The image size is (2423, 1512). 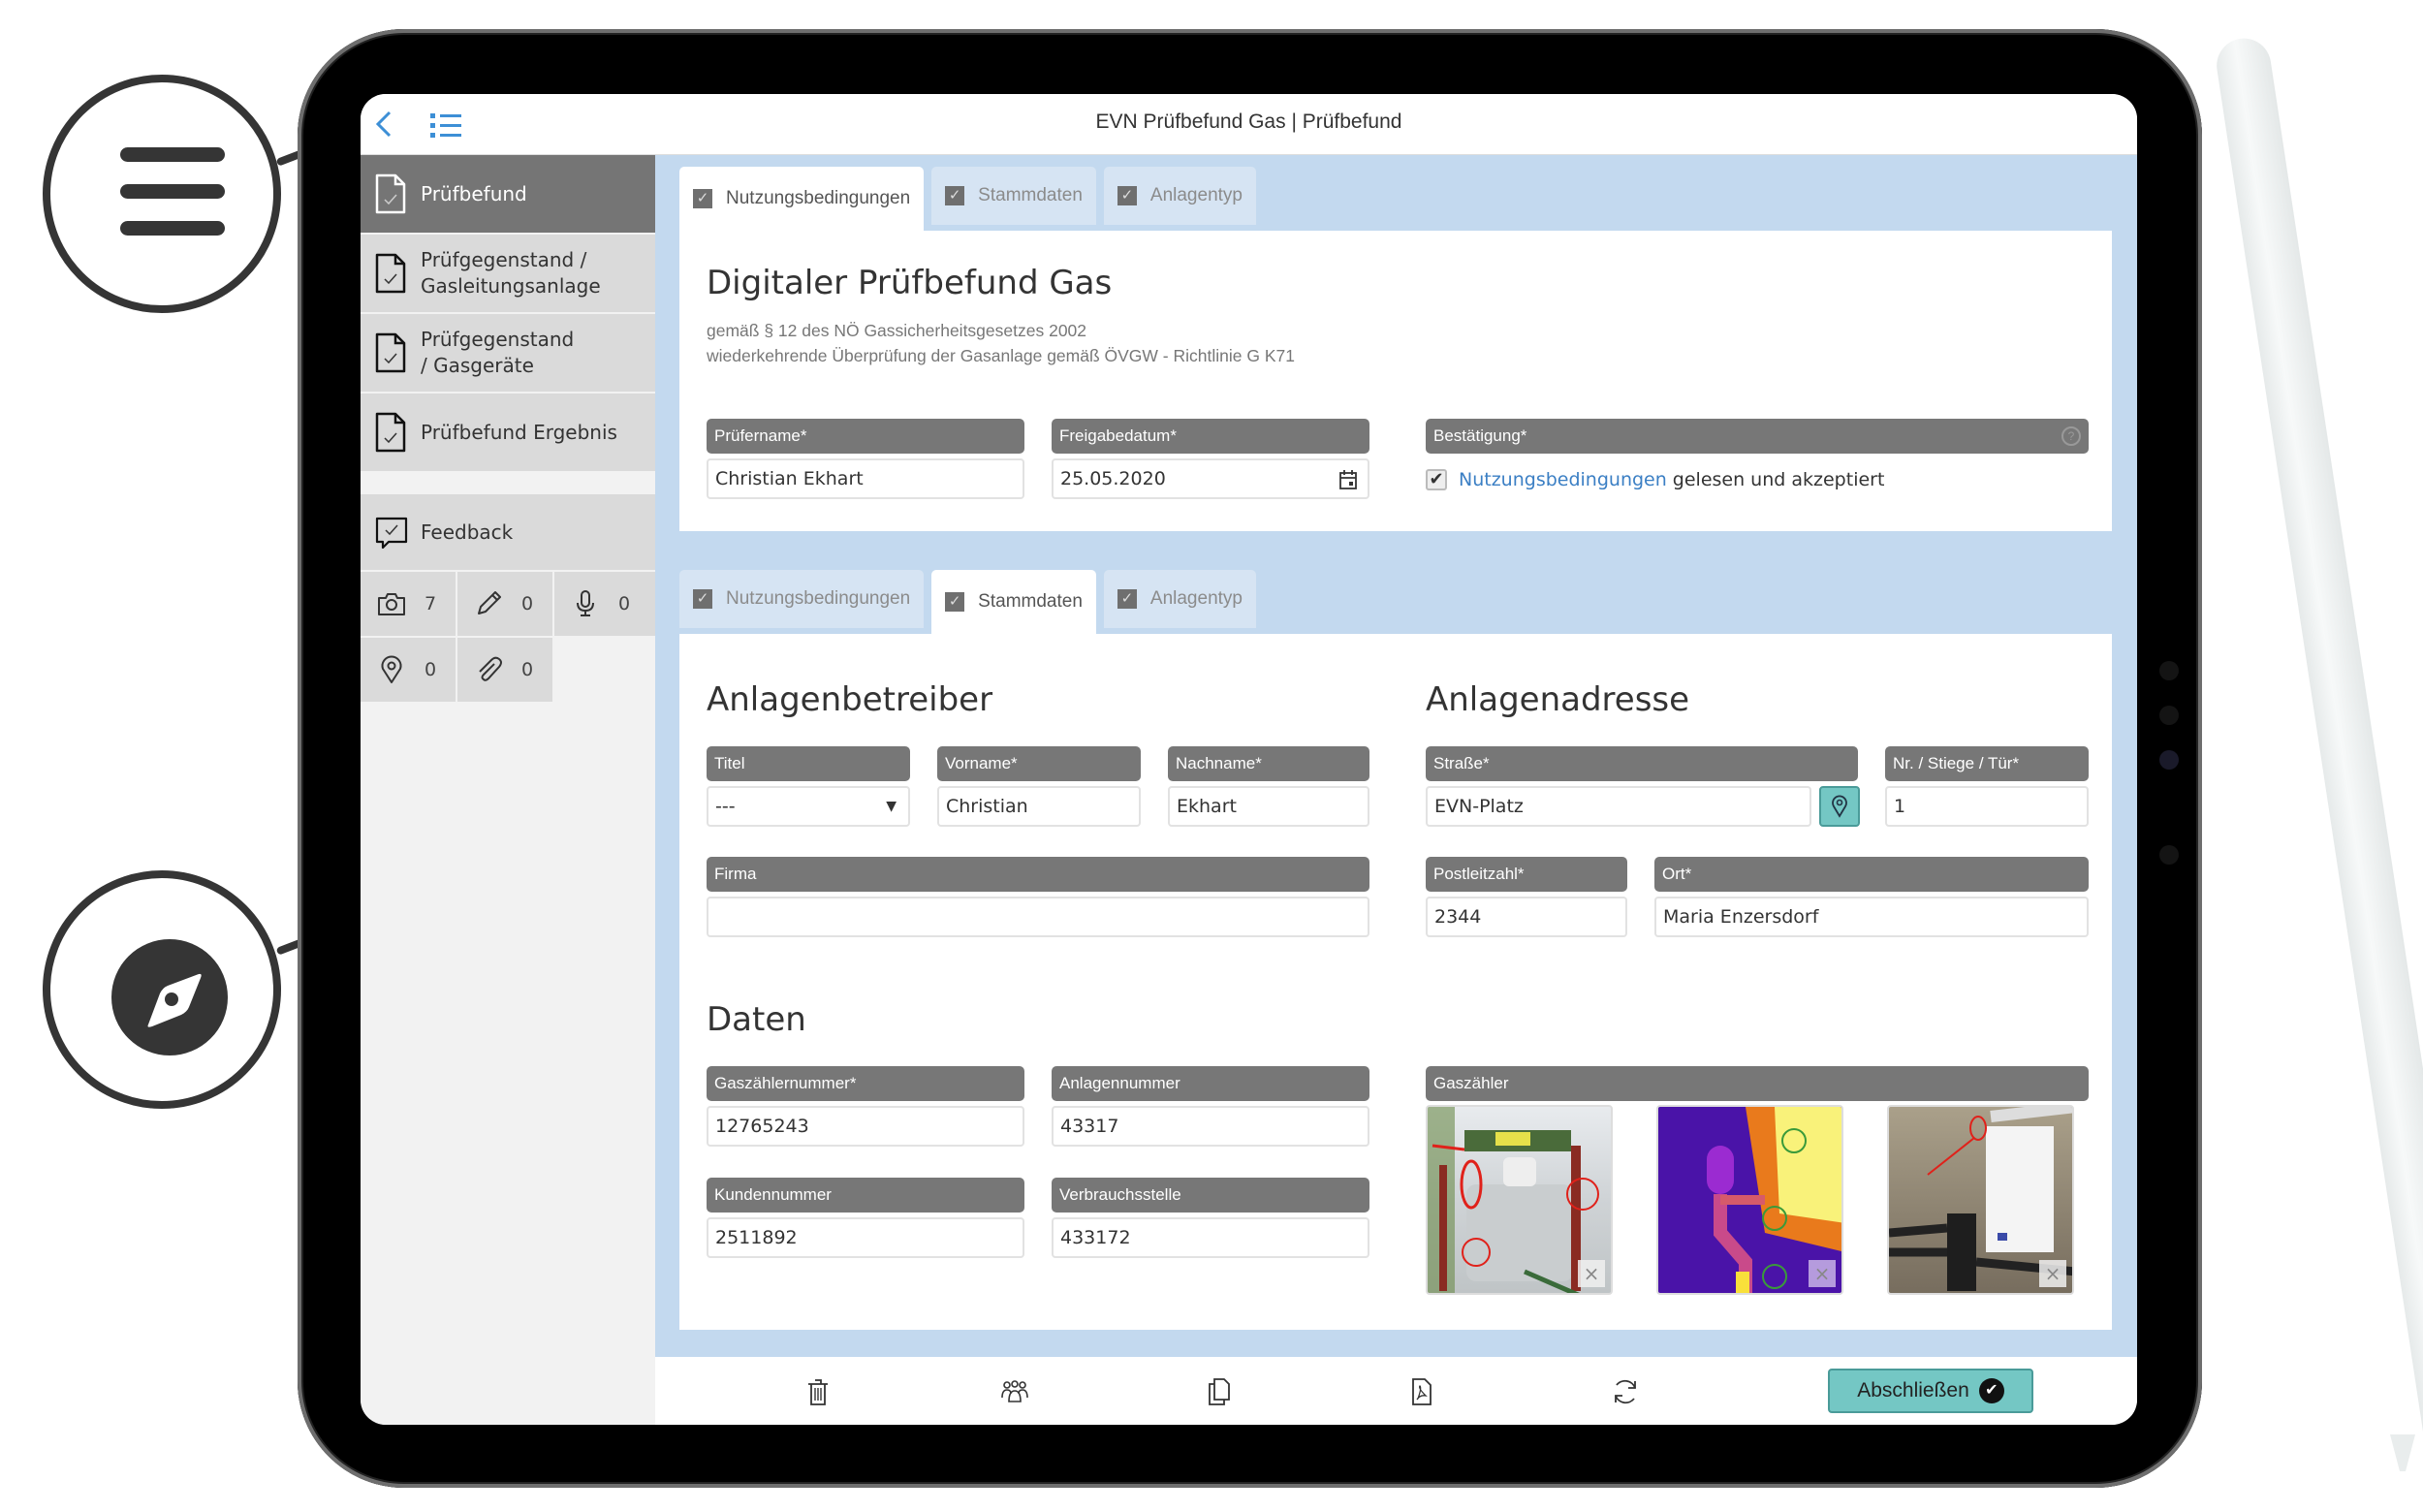 What do you see at coordinates (169, 997) in the screenshot?
I see `compass-icon` at bounding box center [169, 997].